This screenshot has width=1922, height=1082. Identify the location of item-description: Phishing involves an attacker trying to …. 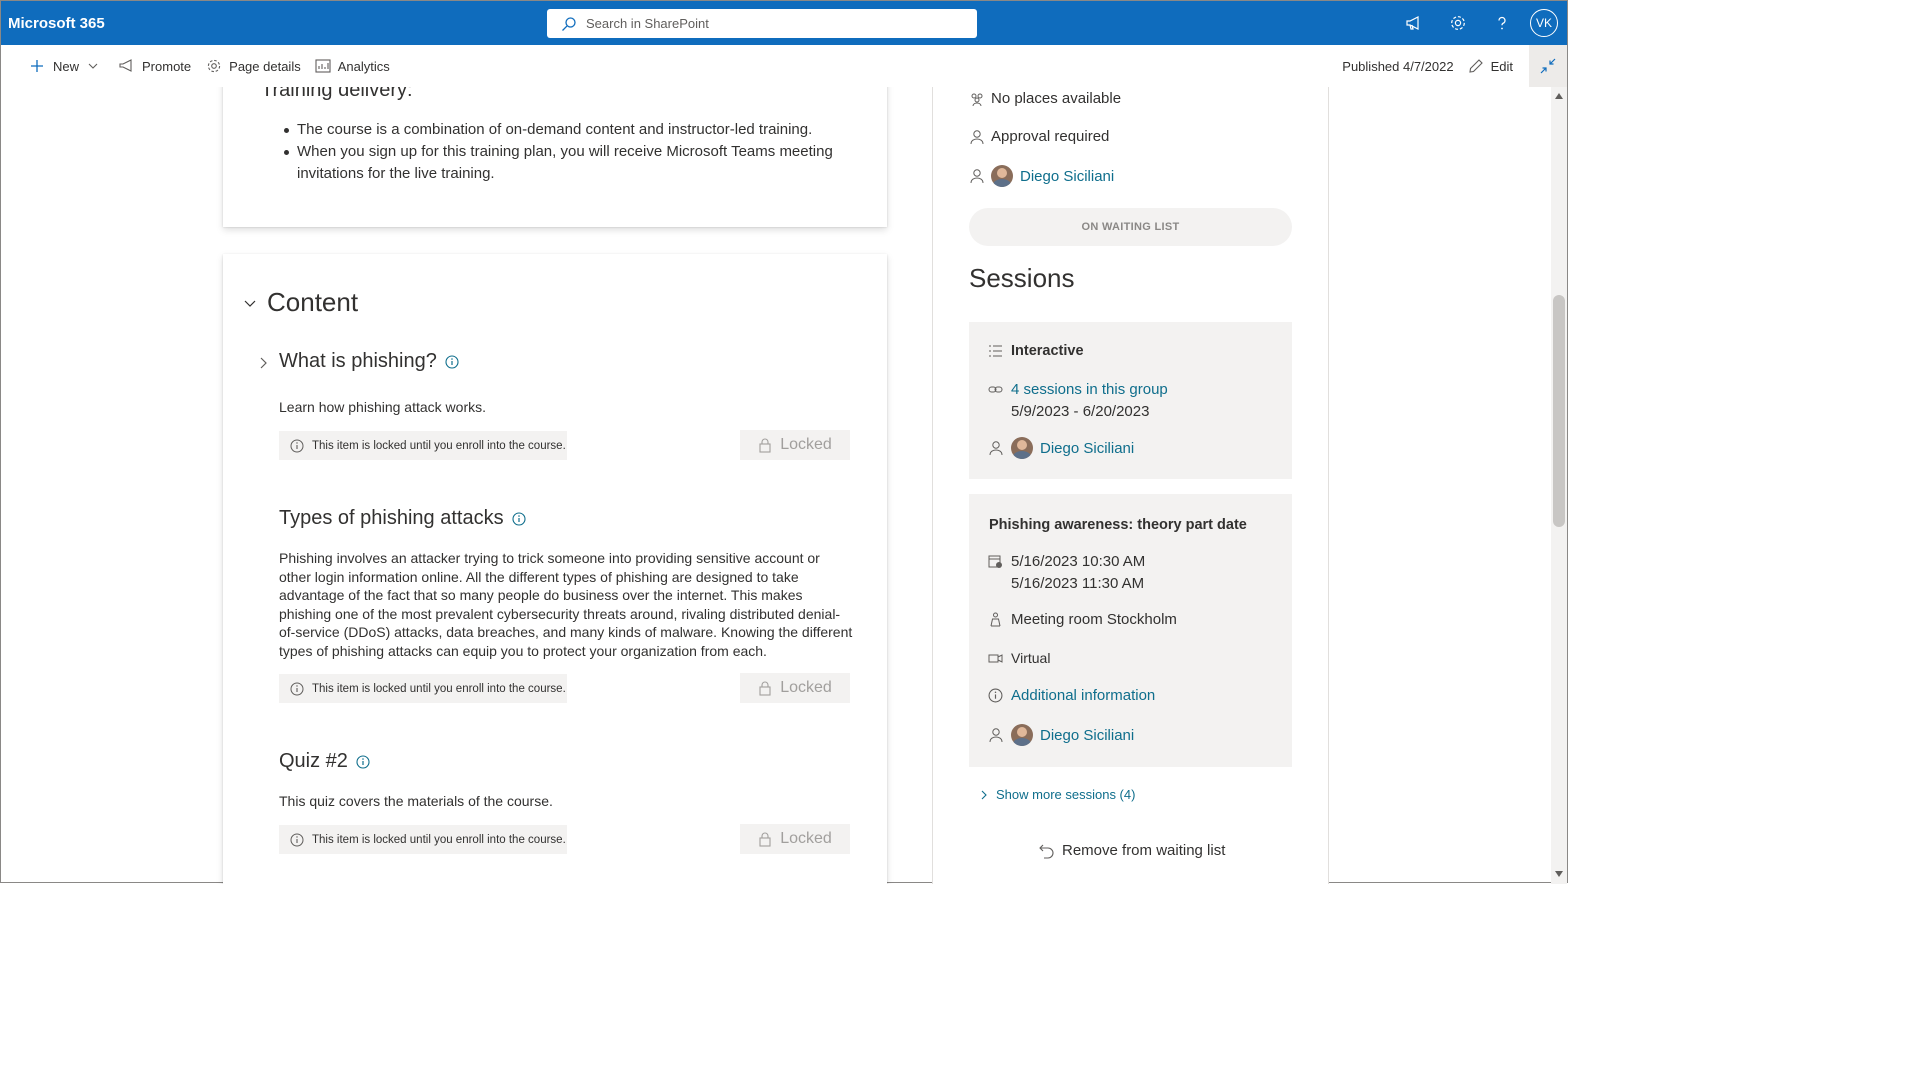
(566, 604).